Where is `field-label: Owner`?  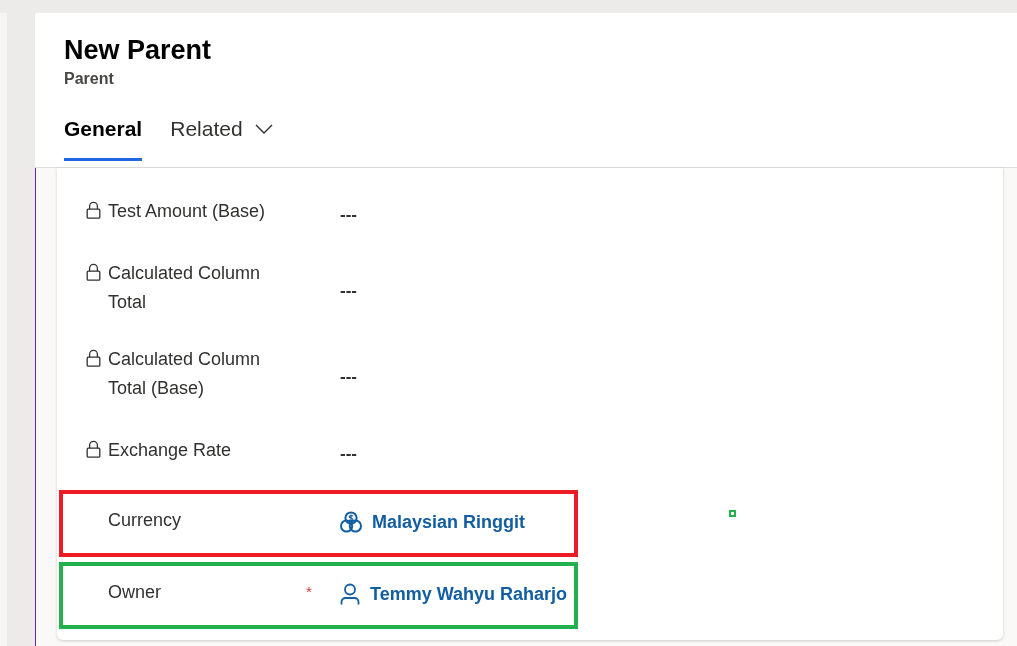 field-label: Owner is located at coordinates (135, 592).